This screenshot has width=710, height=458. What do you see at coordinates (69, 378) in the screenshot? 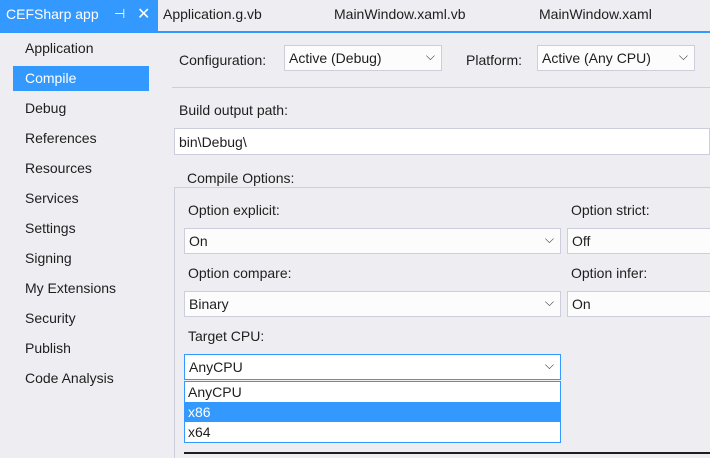
I see `sidebar-item-label: Code Analysis` at bounding box center [69, 378].